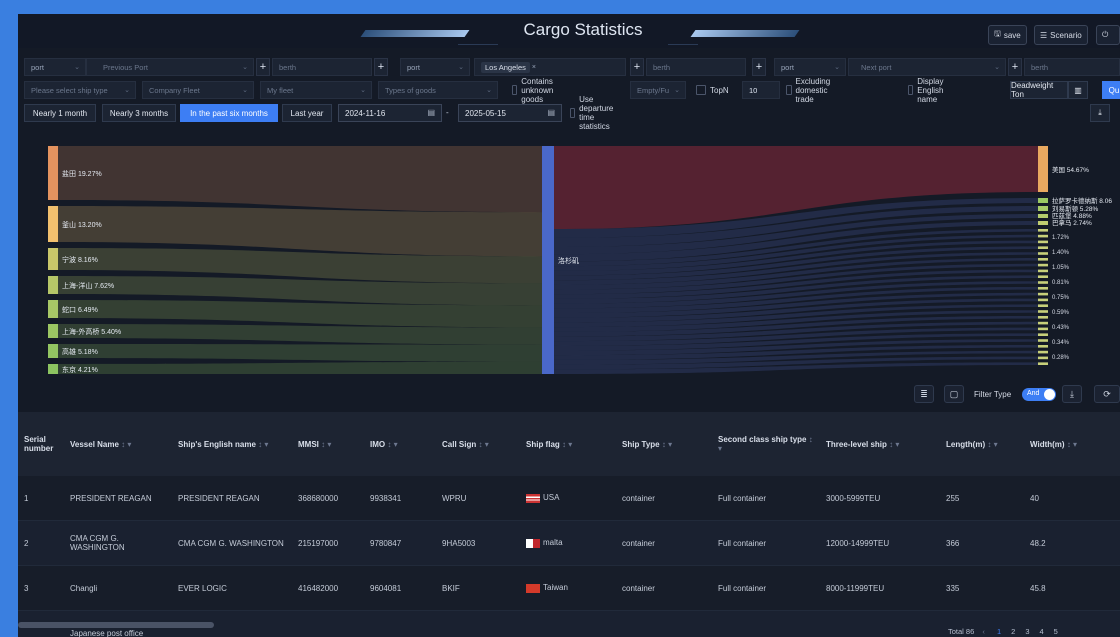 This screenshot has height=637, width=1120. Describe the element at coordinates (139, 113) in the screenshot. I see `range-3-months-button: Nearly 3 months` at that location.